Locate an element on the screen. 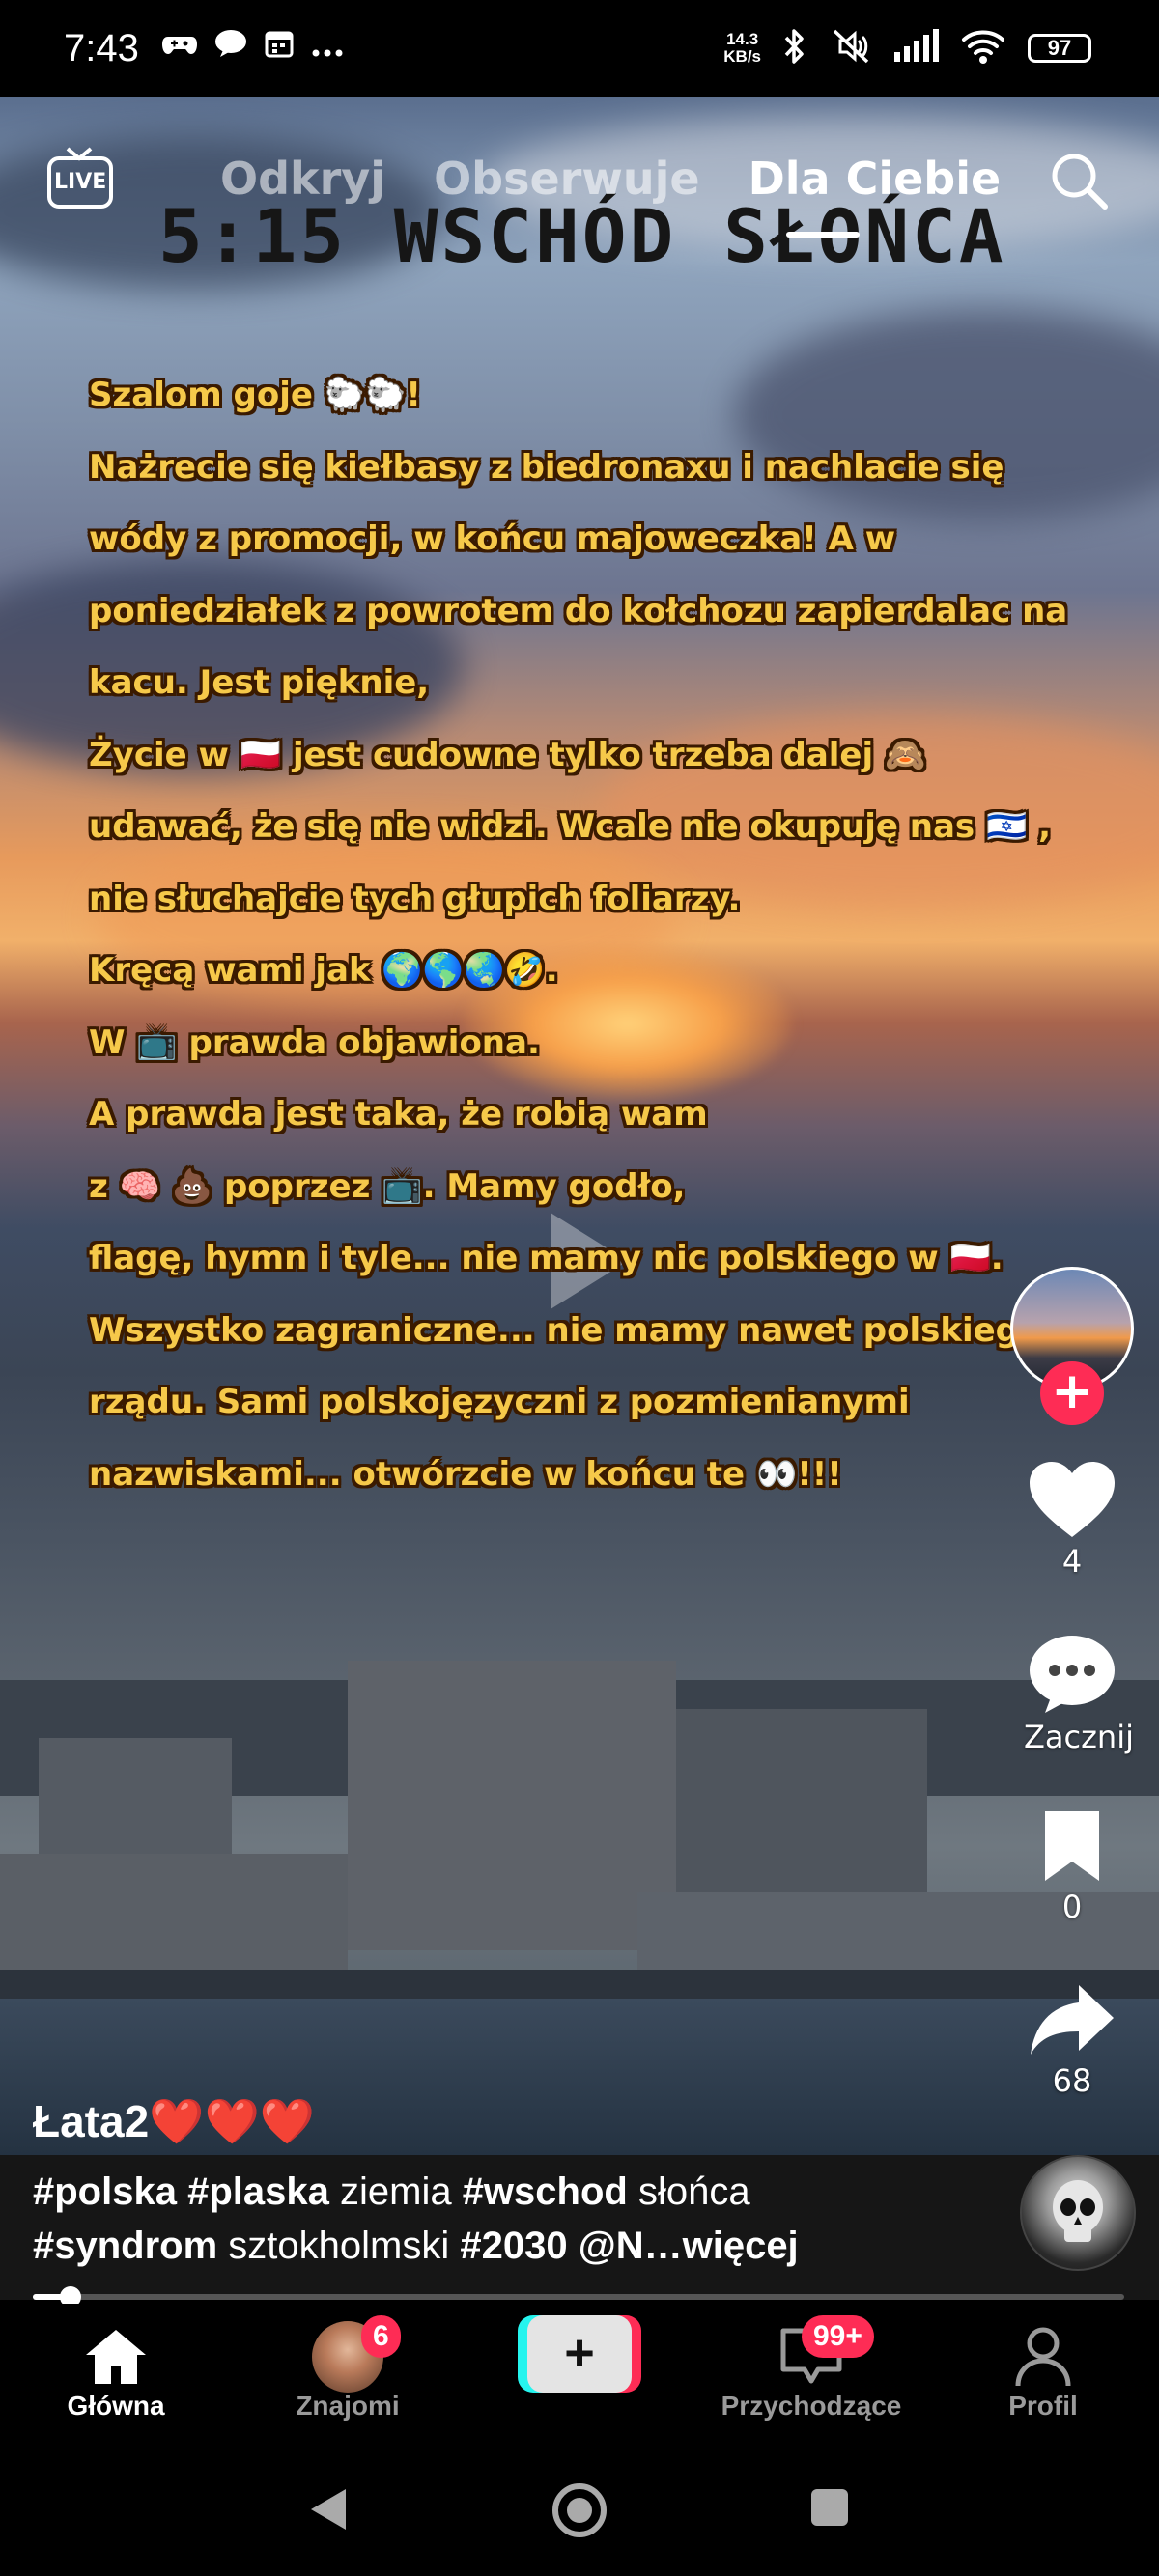  username-text: Łata2 is located at coordinates (91, 2121).